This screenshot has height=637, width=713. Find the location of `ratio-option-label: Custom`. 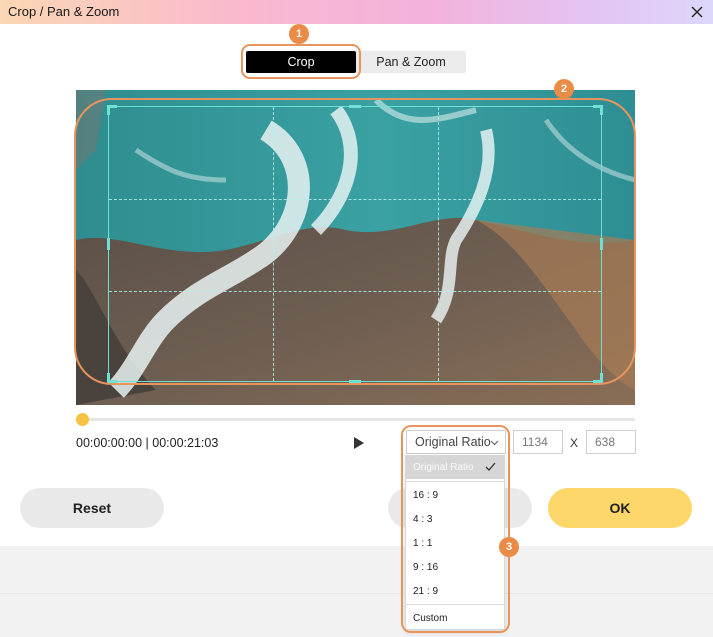

ratio-option-label: Custom is located at coordinates (430, 618).